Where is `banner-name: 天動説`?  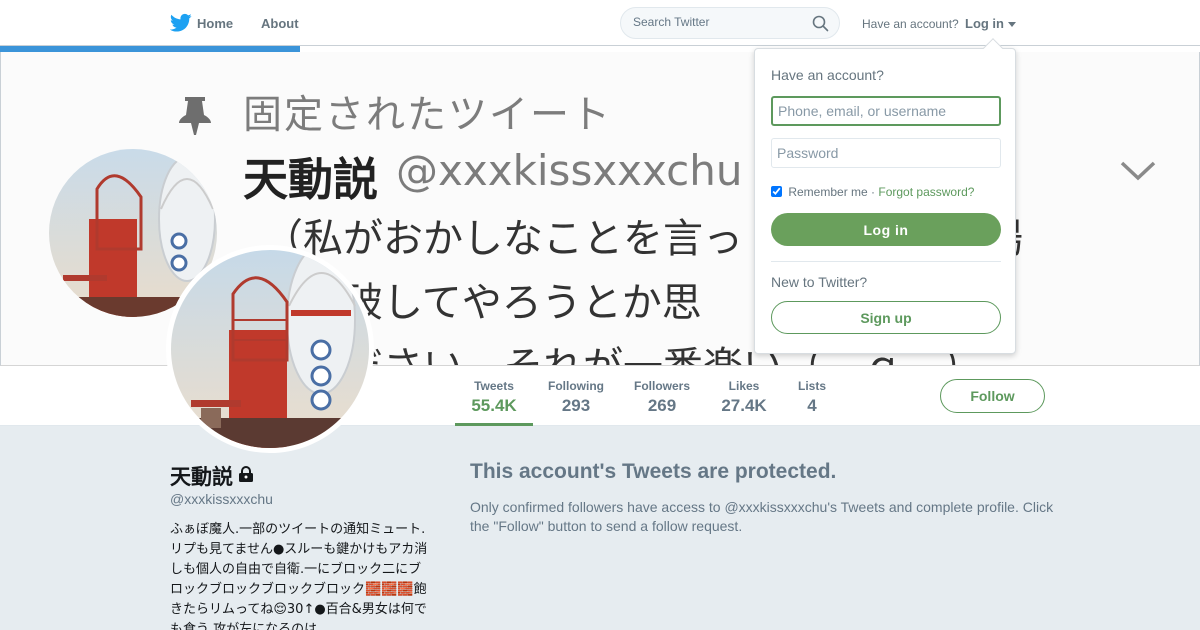
banner-name: 天動説 is located at coordinates (311, 179).